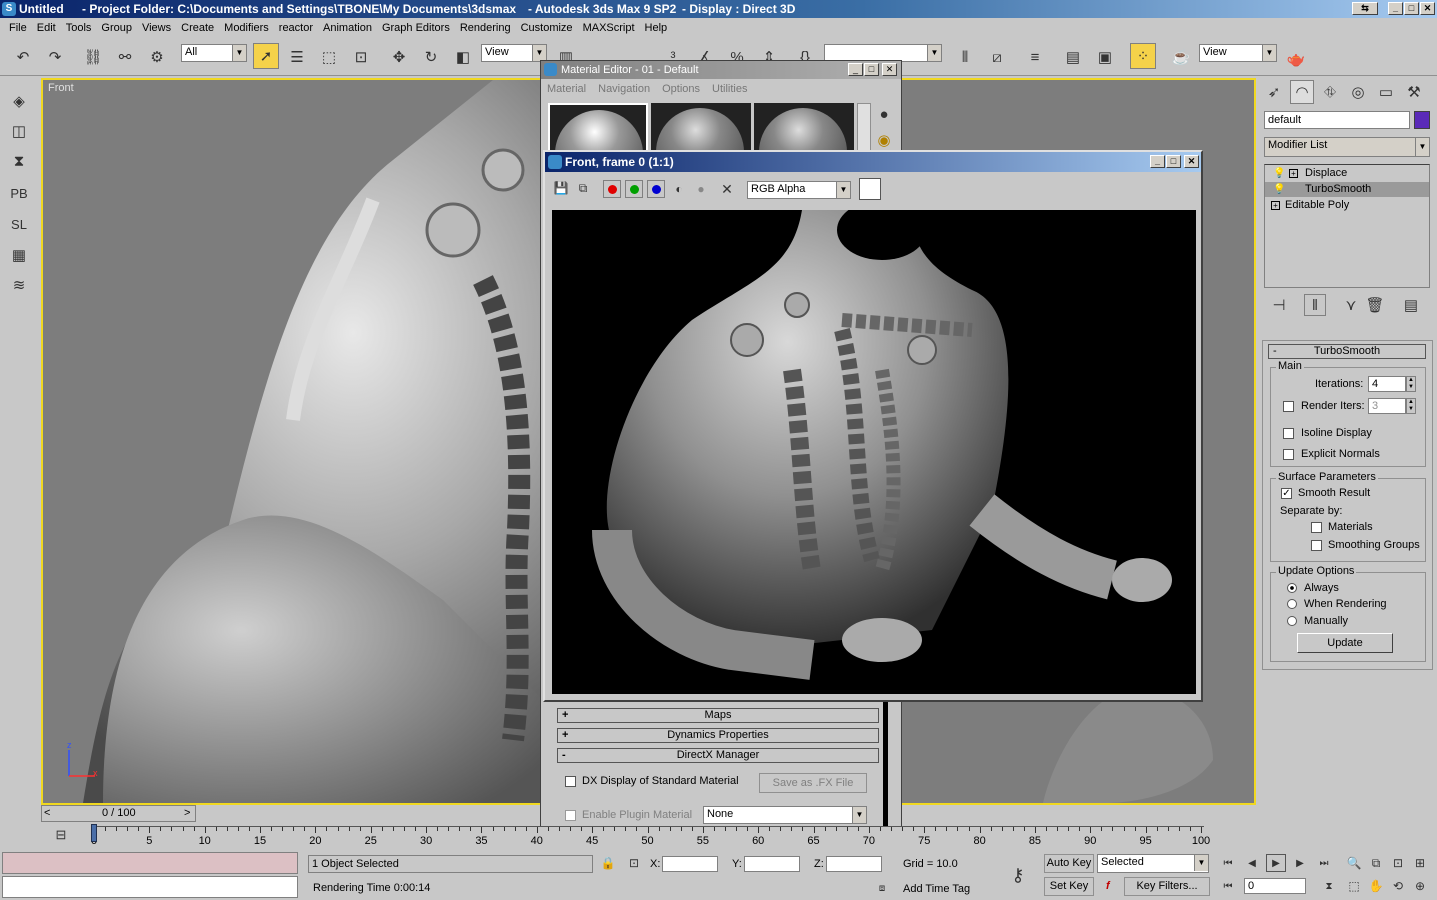 Image resolution: width=1437 pixels, height=900 pixels. I want to click on lock-selection-icon: 🔒, so click(608, 863).